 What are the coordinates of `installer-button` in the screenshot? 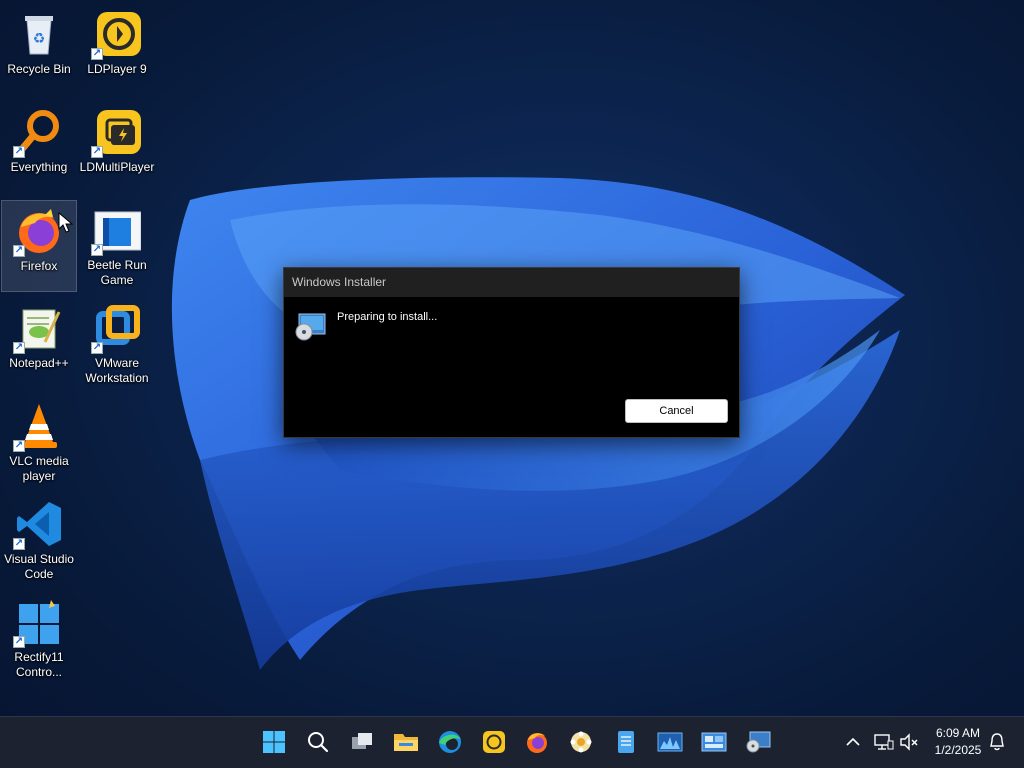 It's located at (758, 742).